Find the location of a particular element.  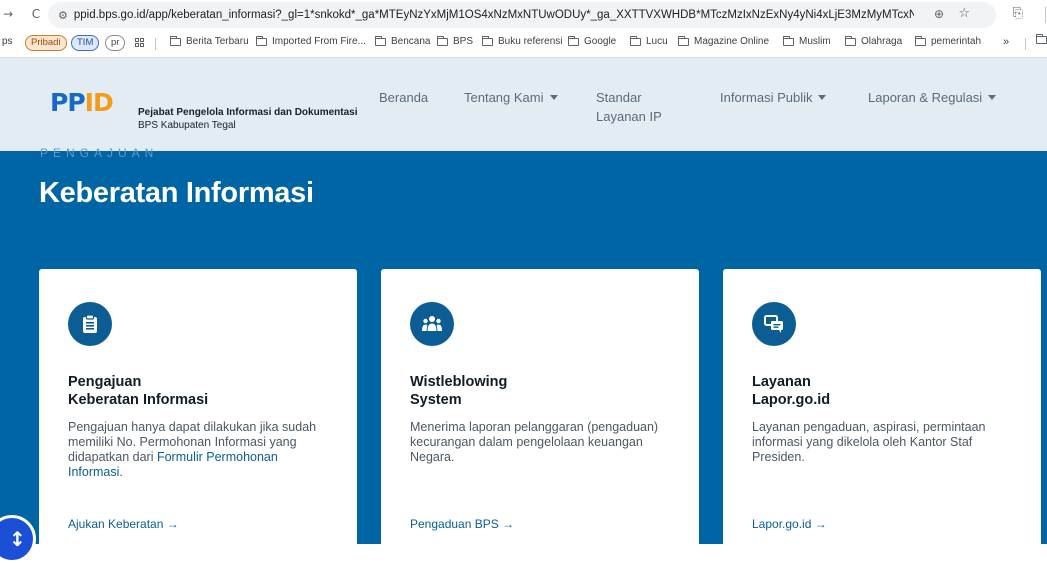

ppid-logo: PP ID is located at coordinates (82, 102).